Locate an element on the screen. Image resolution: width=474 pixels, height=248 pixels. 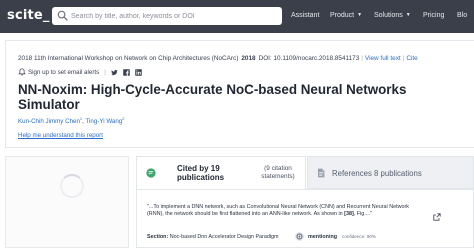
chat-bubble-icon is located at coordinates (151, 173).